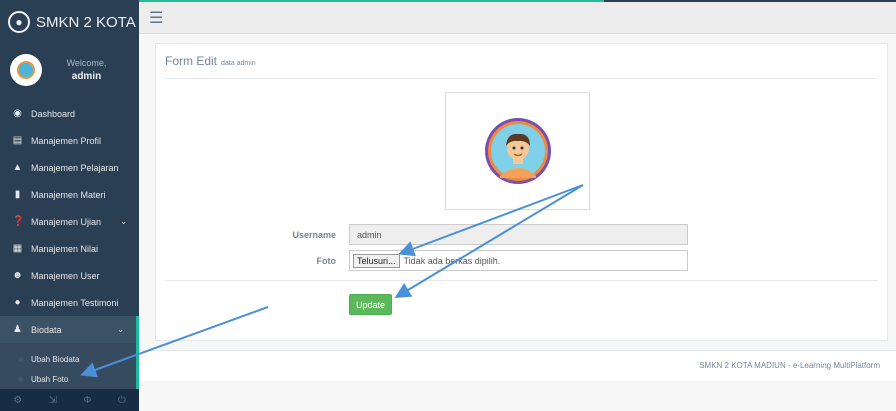 The height and width of the screenshot is (411, 896). What do you see at coordinates (86, 63) in the screenshot?
I see `welcome-text: Welcome,` at bounding box center [86, 63].